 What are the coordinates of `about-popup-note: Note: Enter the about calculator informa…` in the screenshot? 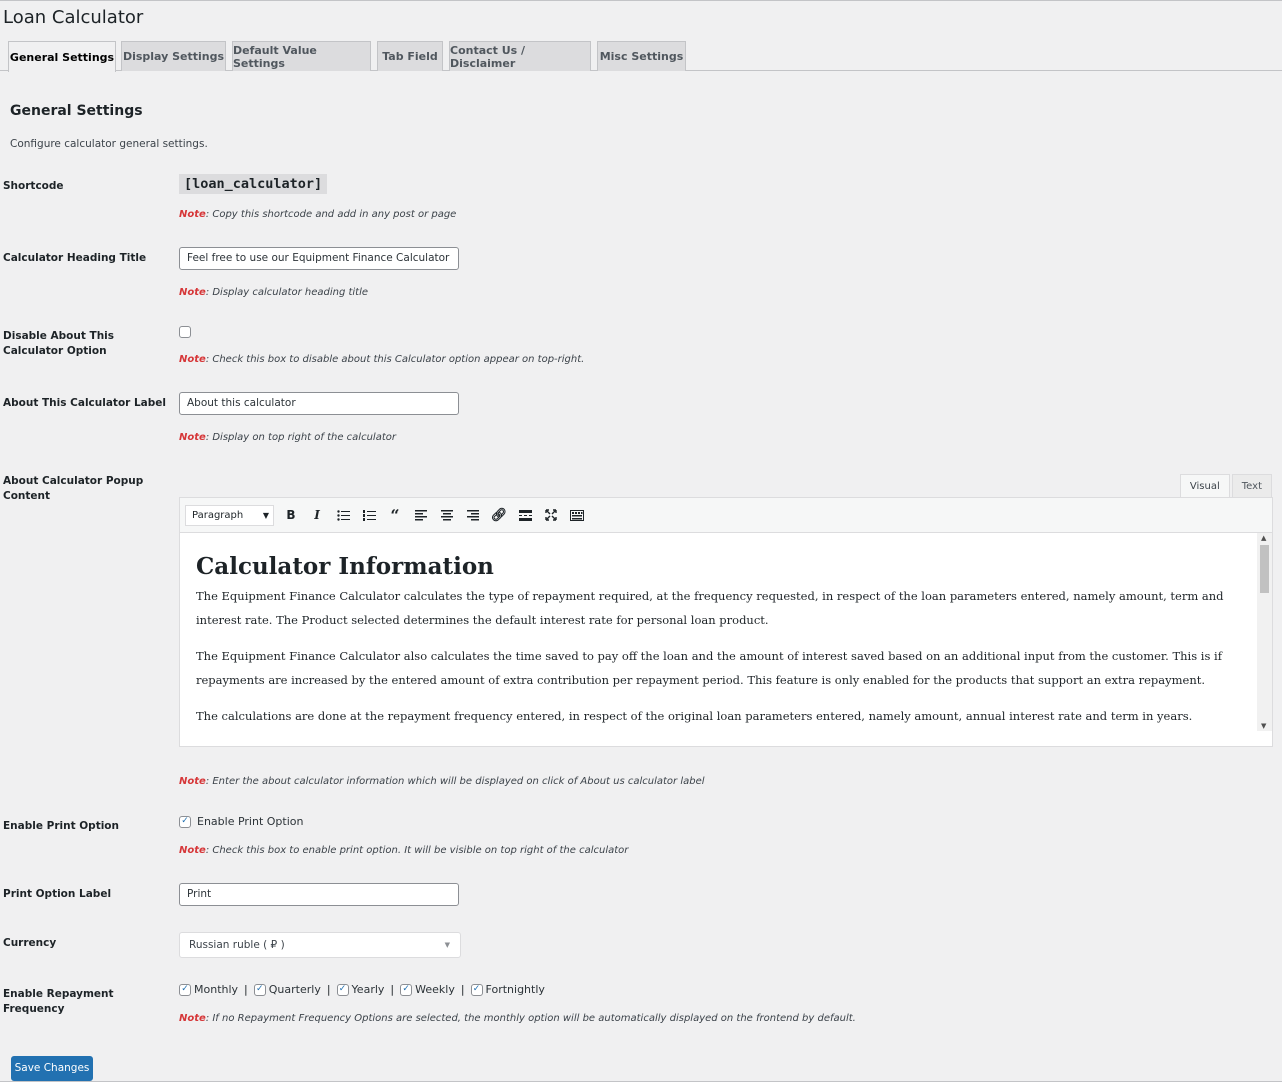 It's located at (442, 781).